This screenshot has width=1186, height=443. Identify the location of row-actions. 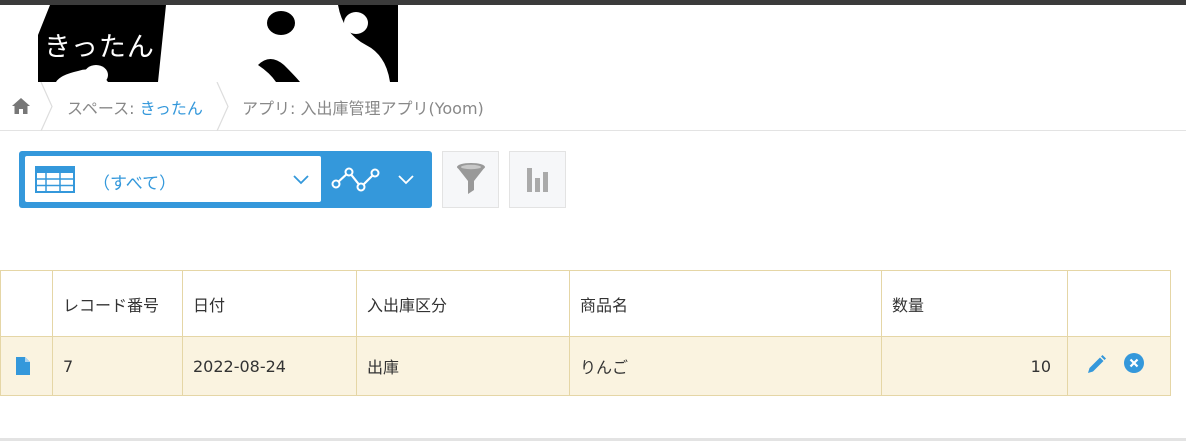
(1119, 366).